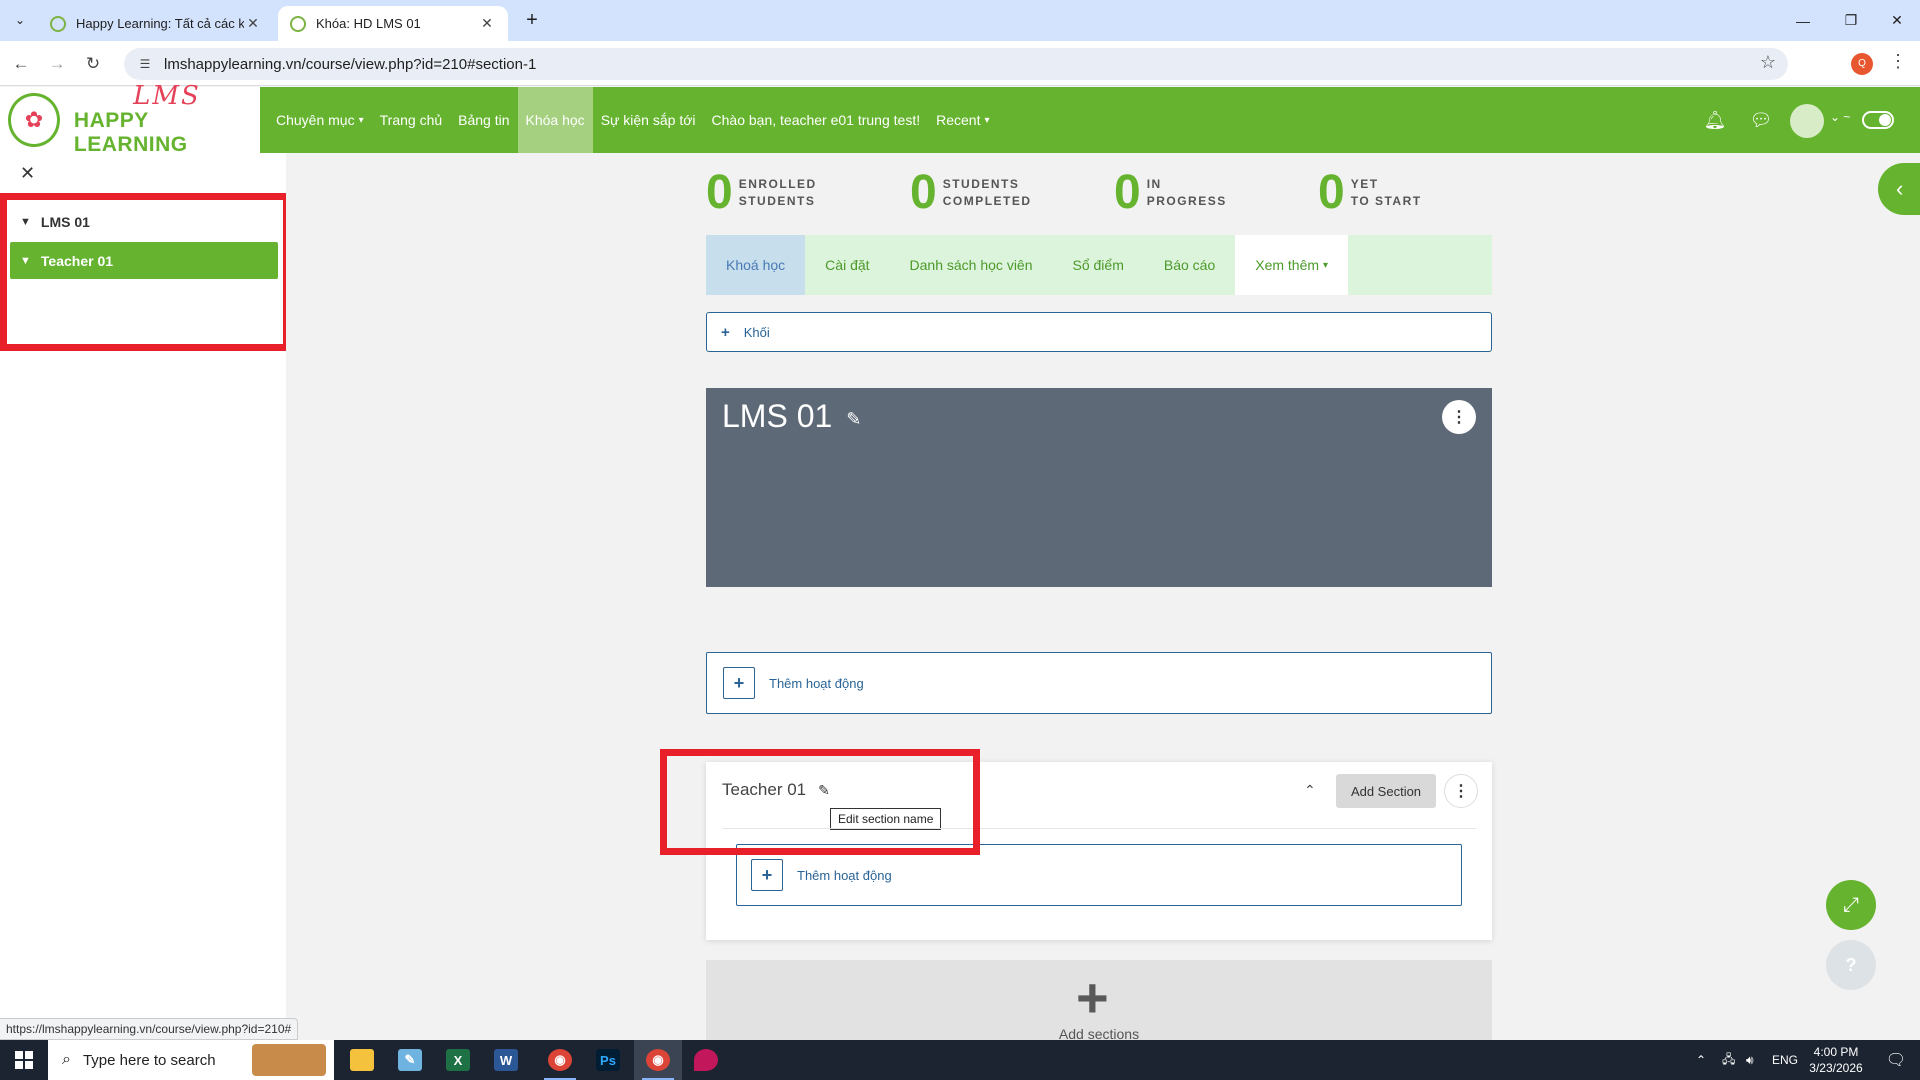  I want to click on taskbar-chrome-profile: ◉, so click(658, 1060).